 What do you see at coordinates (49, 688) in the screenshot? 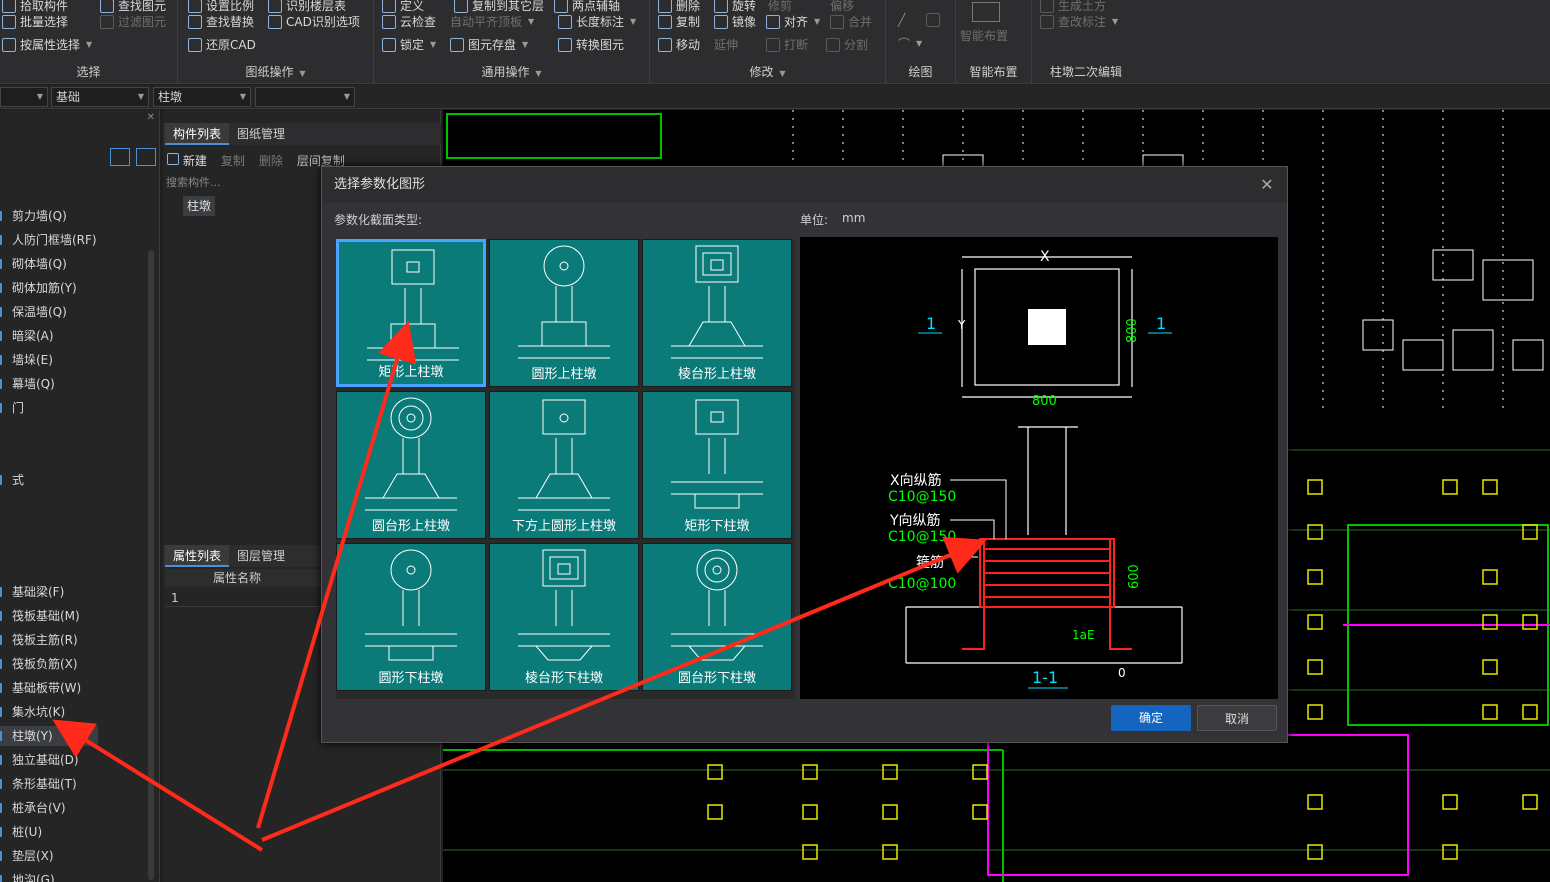
I see `tree-item: 基础板带(W)` at bounding box center [49, 688].